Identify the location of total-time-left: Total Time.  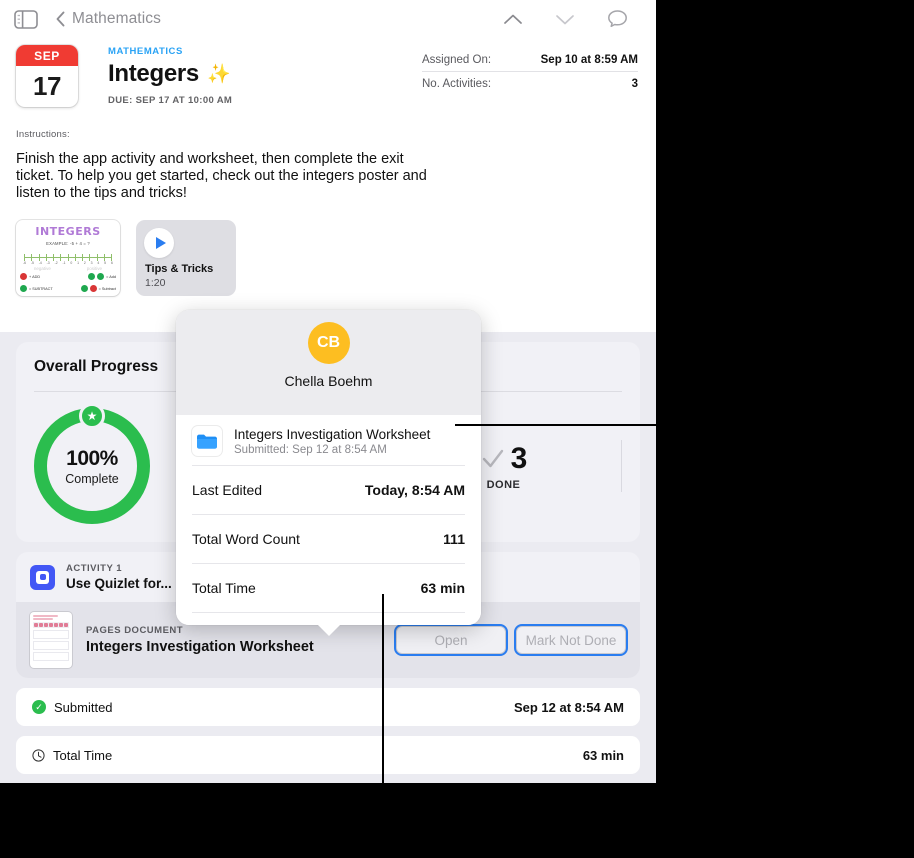
(72, 755).